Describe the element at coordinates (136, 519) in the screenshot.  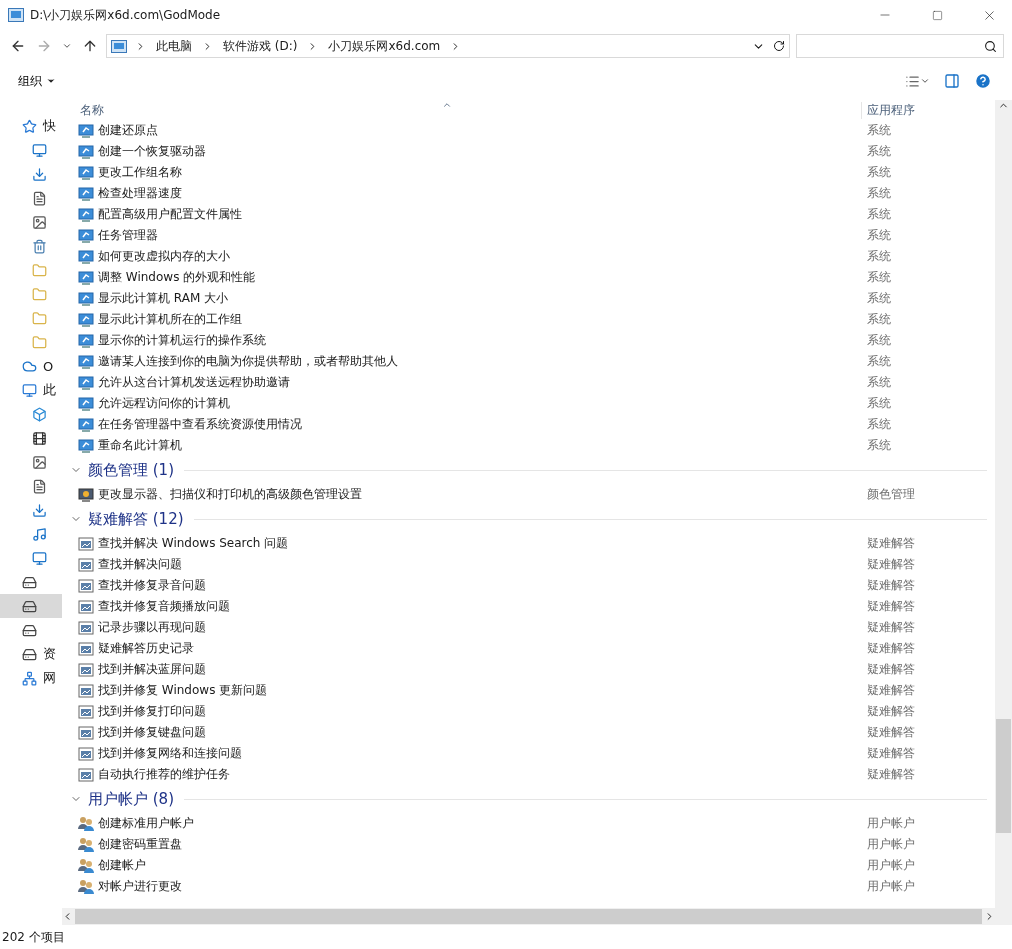
I see `group-title: 疑难解答 (12)` at that location.